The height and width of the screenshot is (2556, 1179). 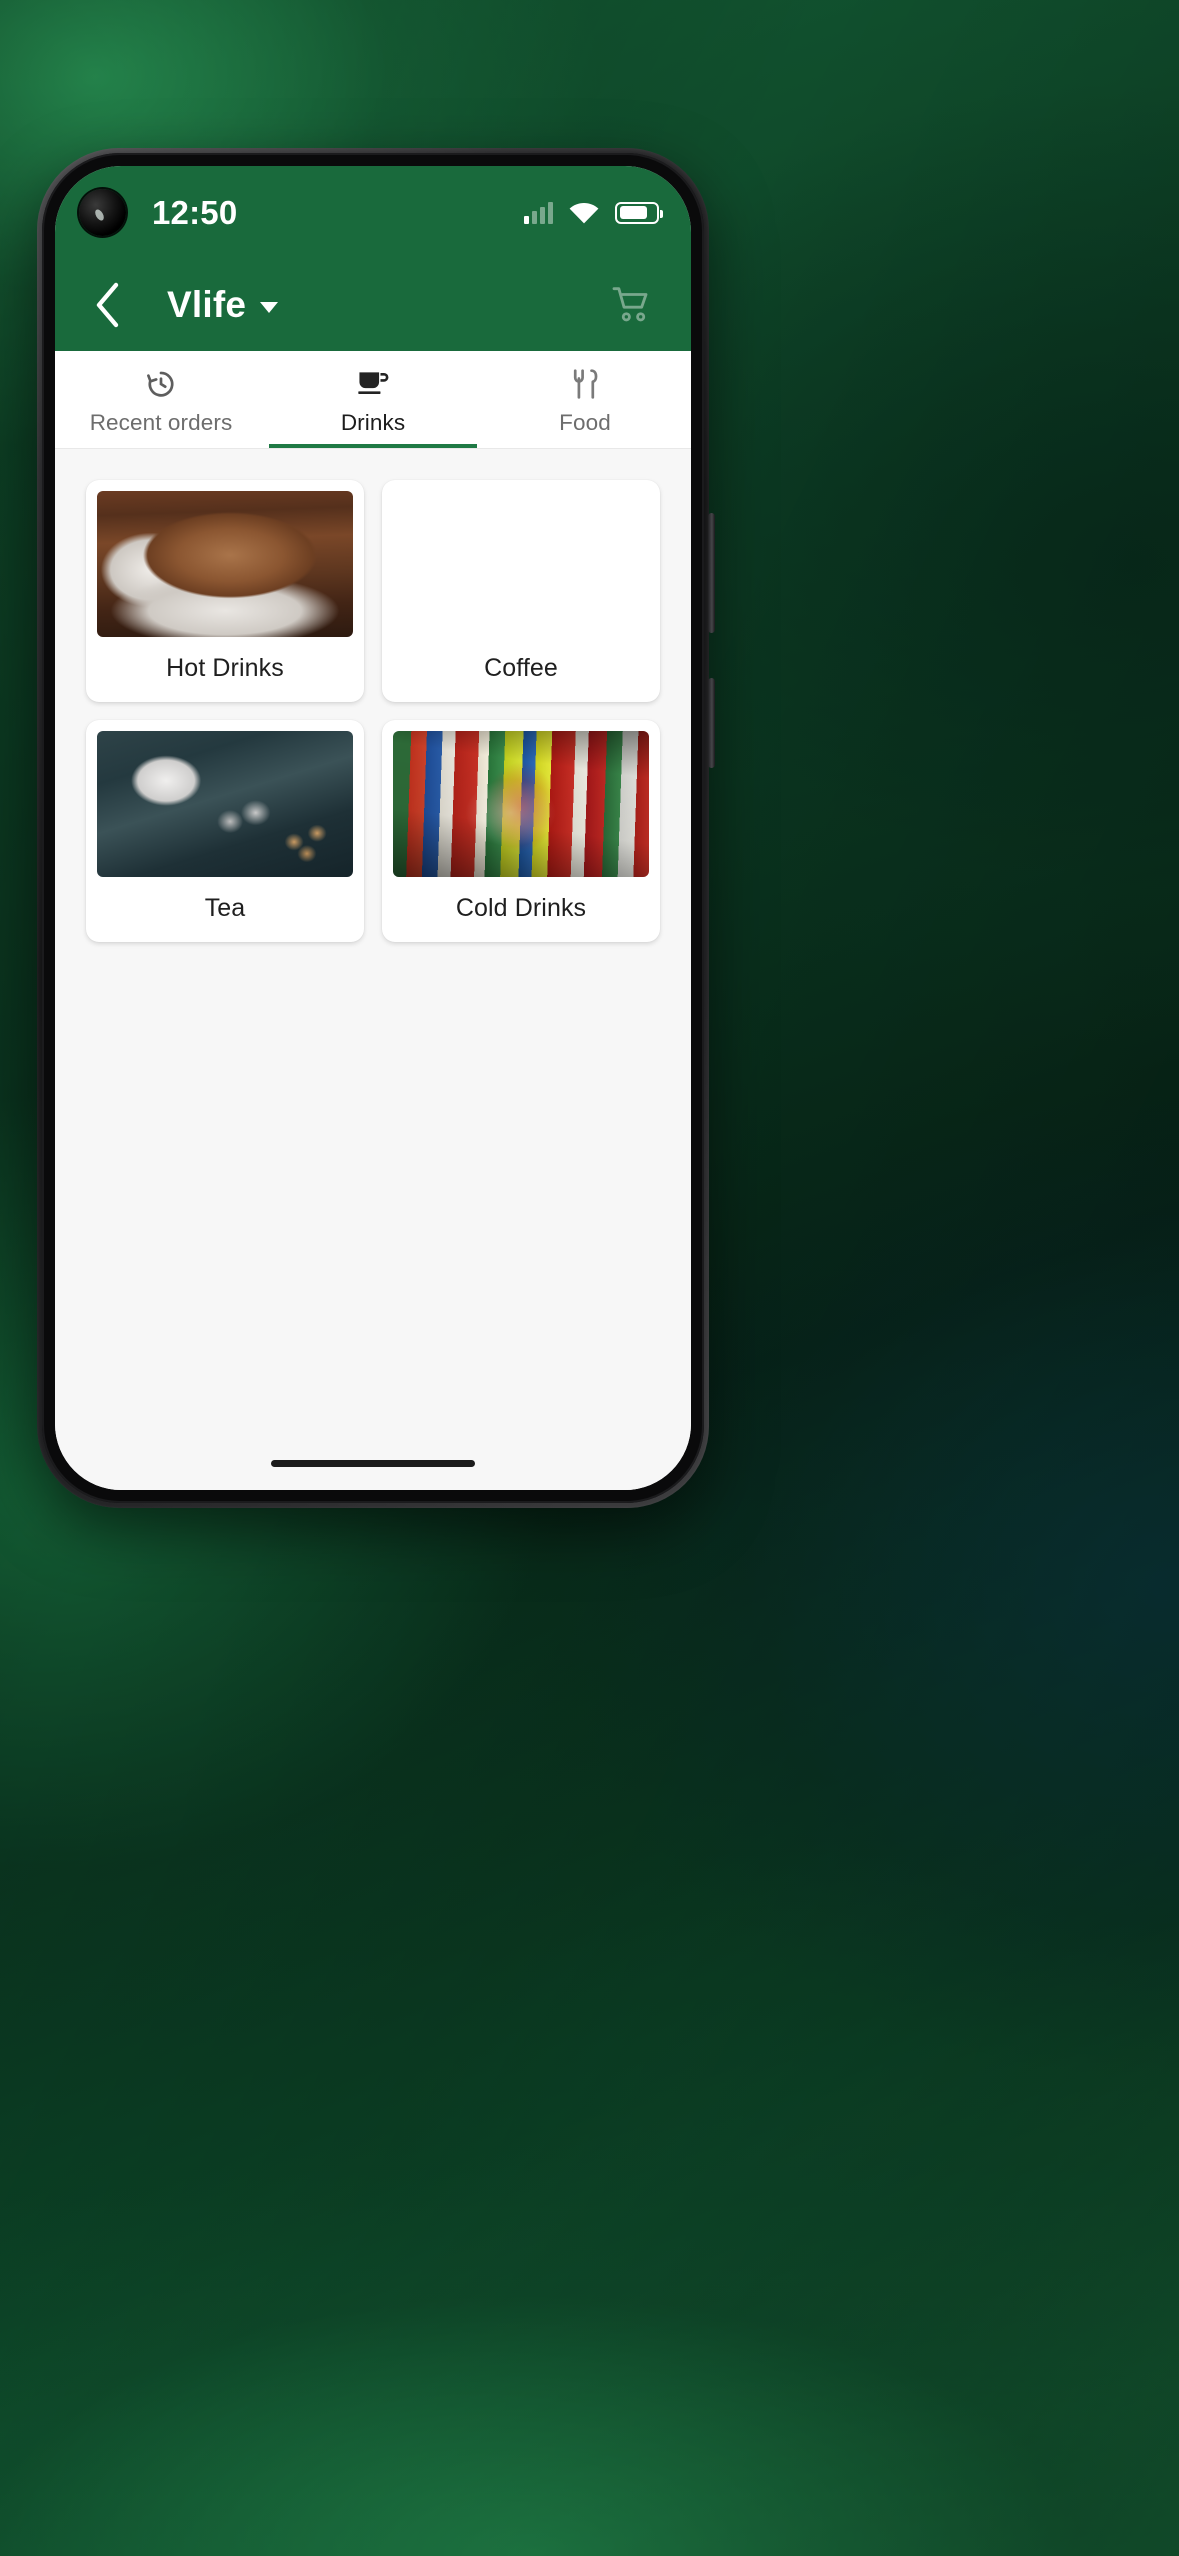 What do you see at coordinates (711, 573) in the screenshot?
I see `power-button` at bounding box center [711, 573].